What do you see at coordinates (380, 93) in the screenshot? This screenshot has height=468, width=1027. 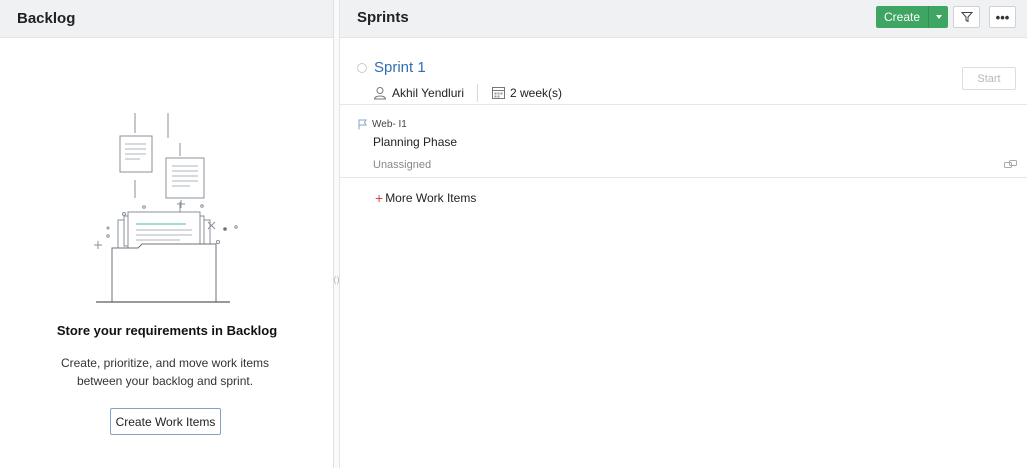 I see `user-icon` at bounding box center [380, 93].